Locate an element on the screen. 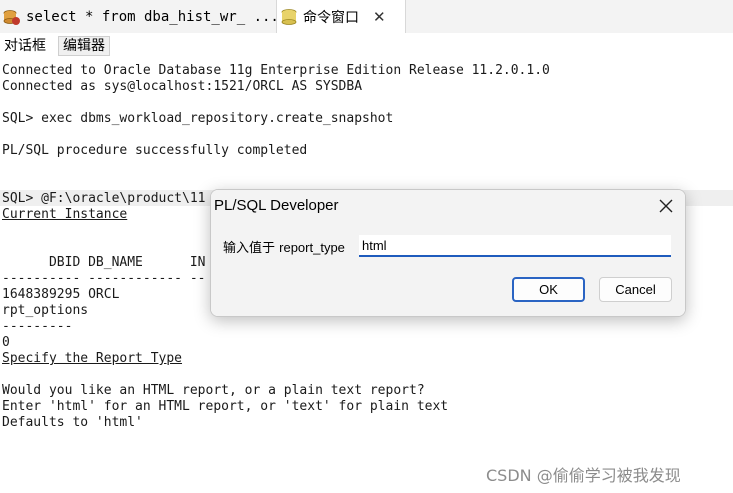 This screenshot has width=733, height=493. console-line: 0 is located at coordinates (6, 342).